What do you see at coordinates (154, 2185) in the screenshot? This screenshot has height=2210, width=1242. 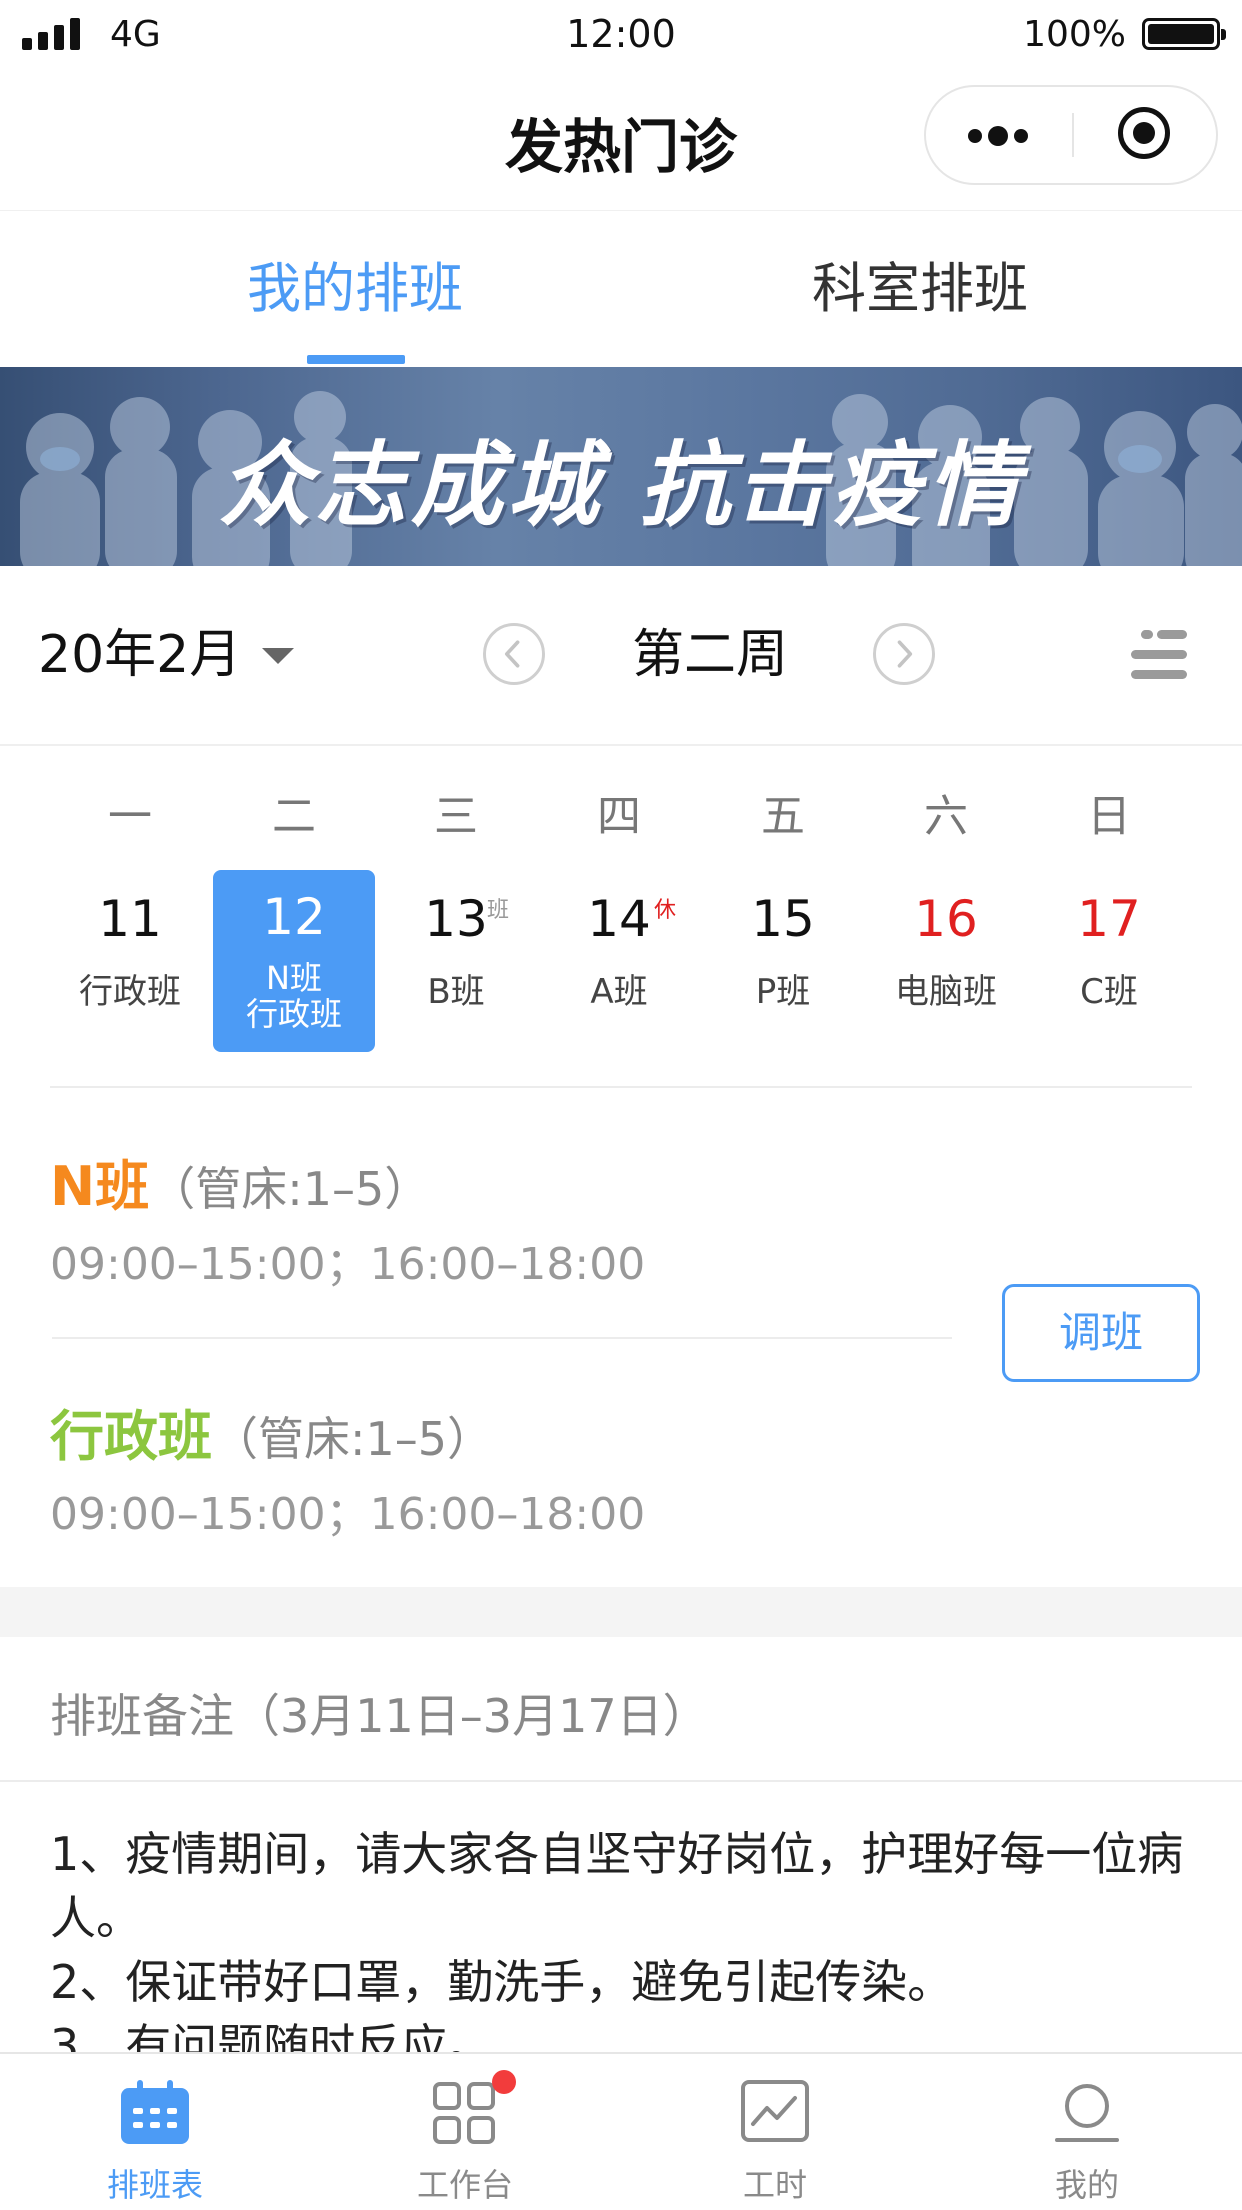 I see `tabbar-label: 排班表` at bounding box center [154, 2185].